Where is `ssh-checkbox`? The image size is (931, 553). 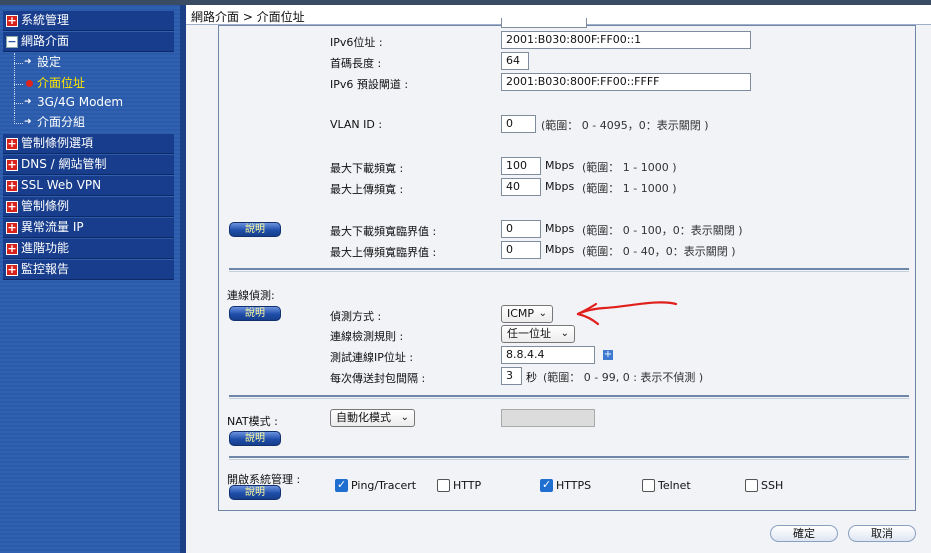 ssh-checkbox is located at coordinates (751, 485).